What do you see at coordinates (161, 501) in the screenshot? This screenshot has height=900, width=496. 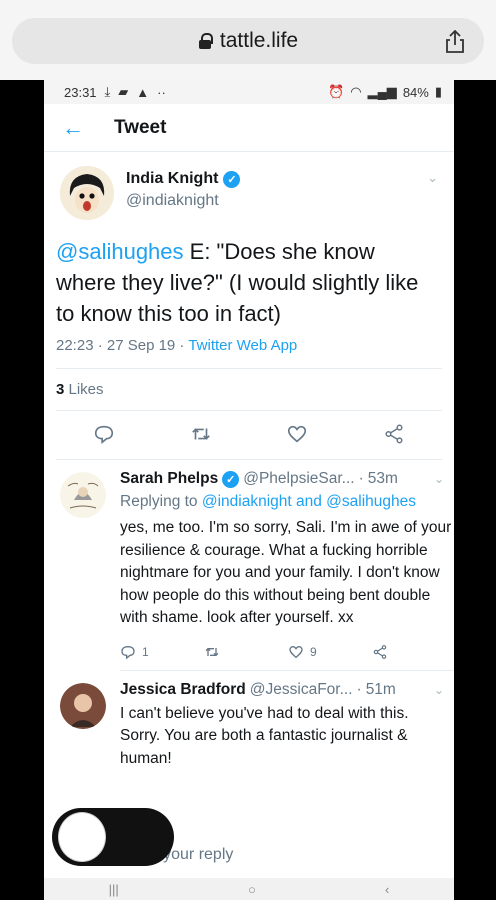 I see `replying-prefix: Replying to` at bounding box center [161, 501].